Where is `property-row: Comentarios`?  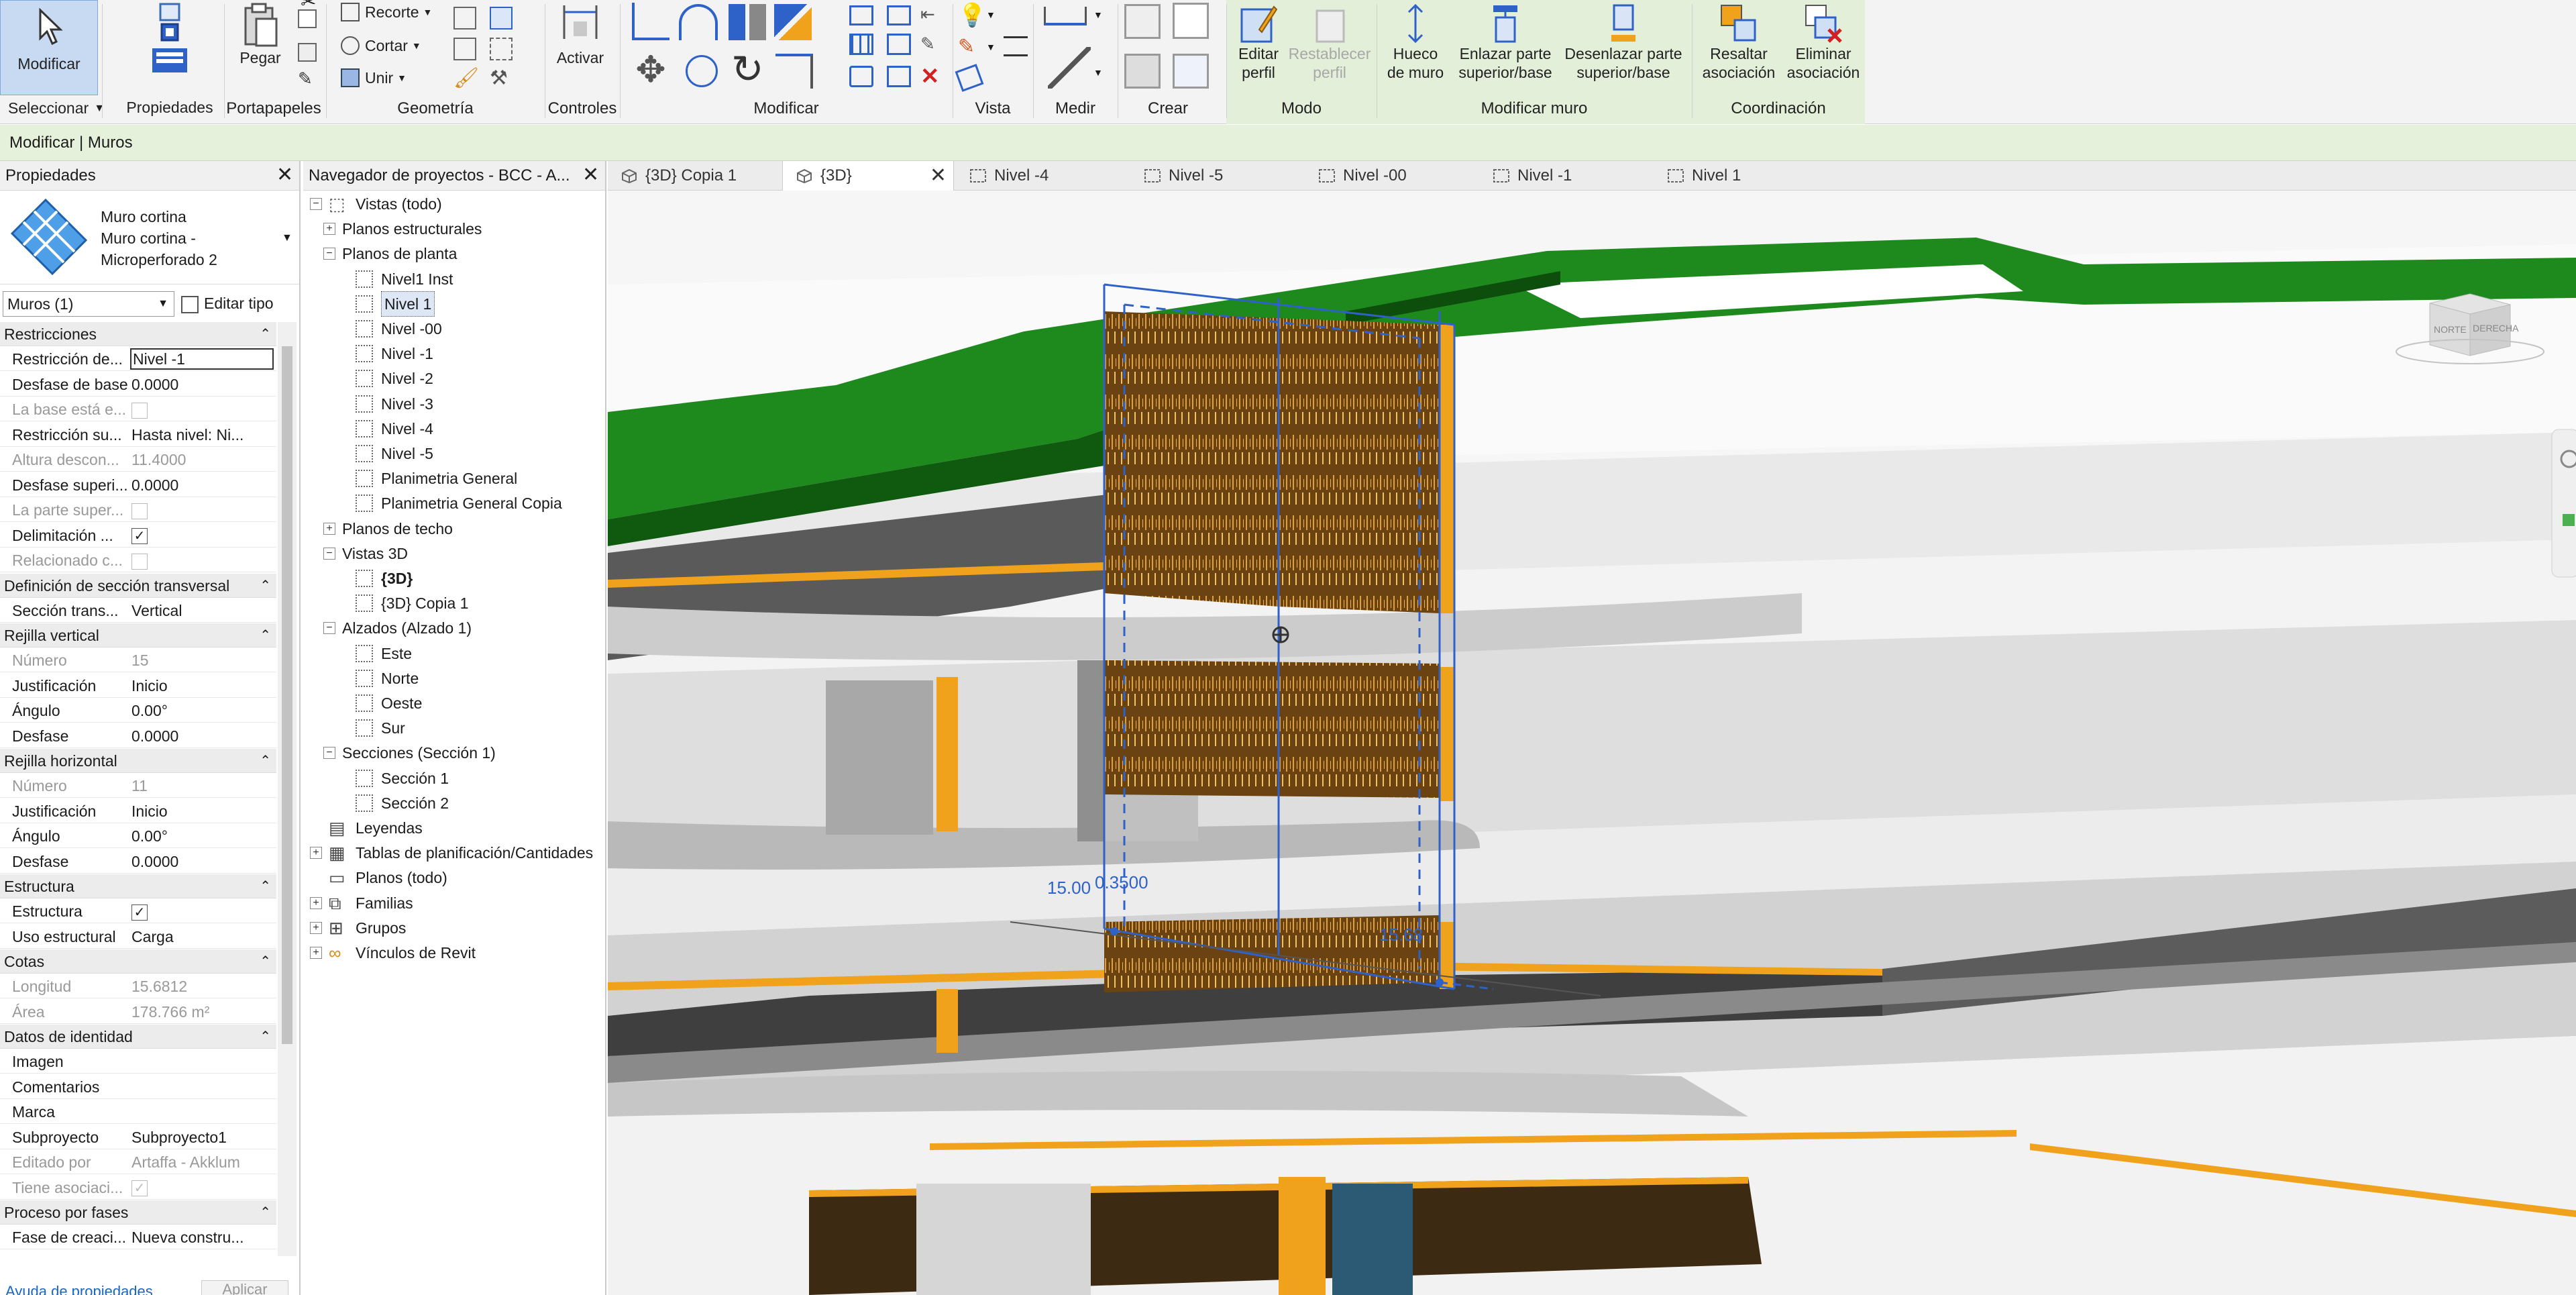
property-row: Comentarios is located at coordinates (138, 1087).